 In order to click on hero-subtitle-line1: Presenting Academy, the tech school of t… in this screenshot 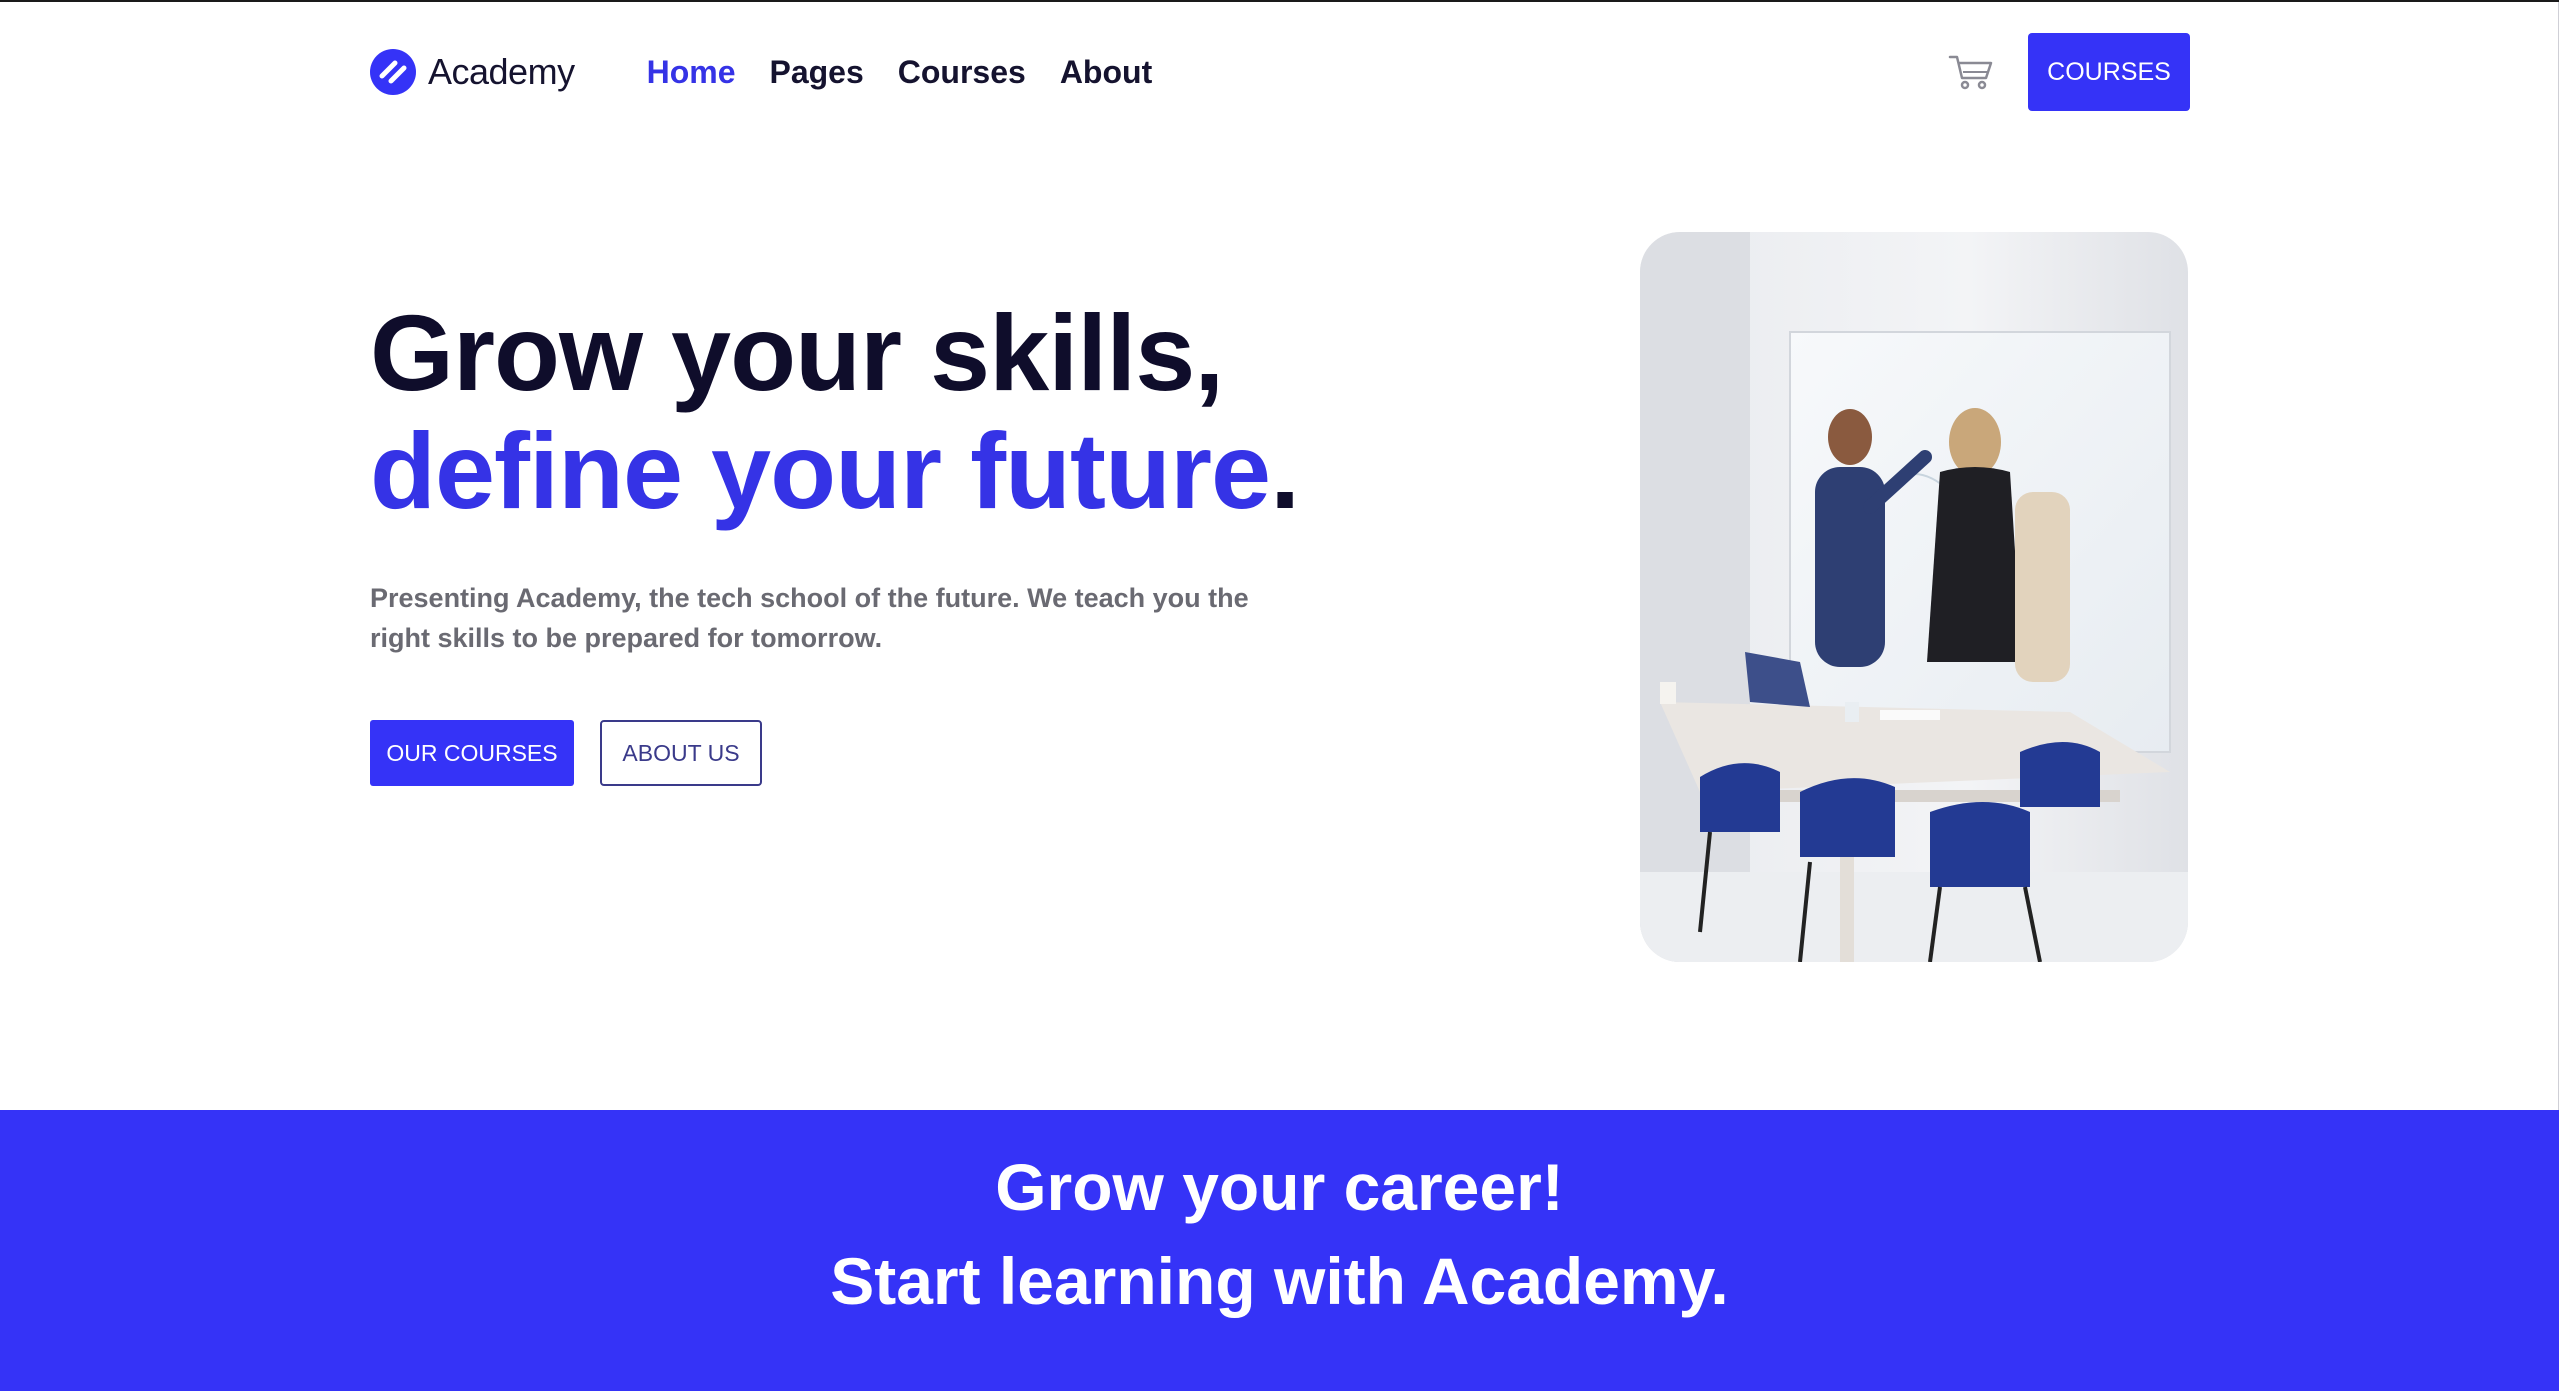, I will do `click(809, 598)`.